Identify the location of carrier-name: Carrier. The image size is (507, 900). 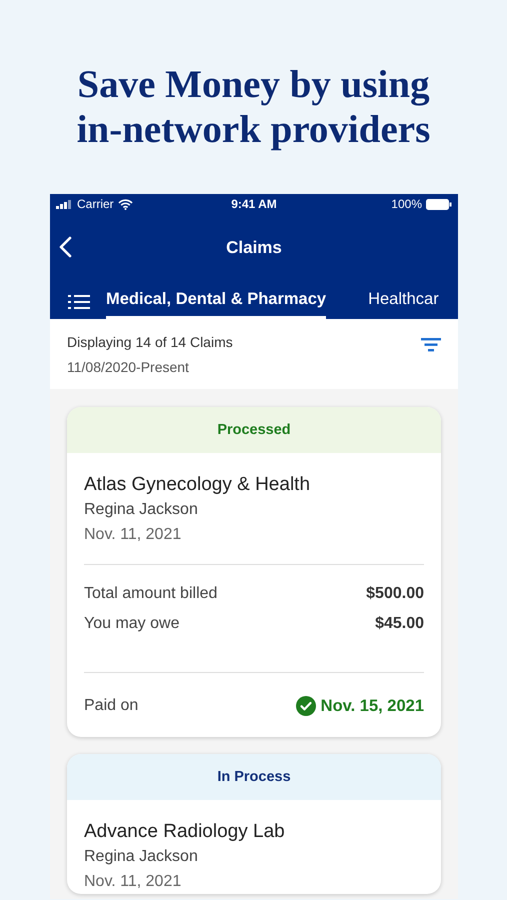
(95, 204).